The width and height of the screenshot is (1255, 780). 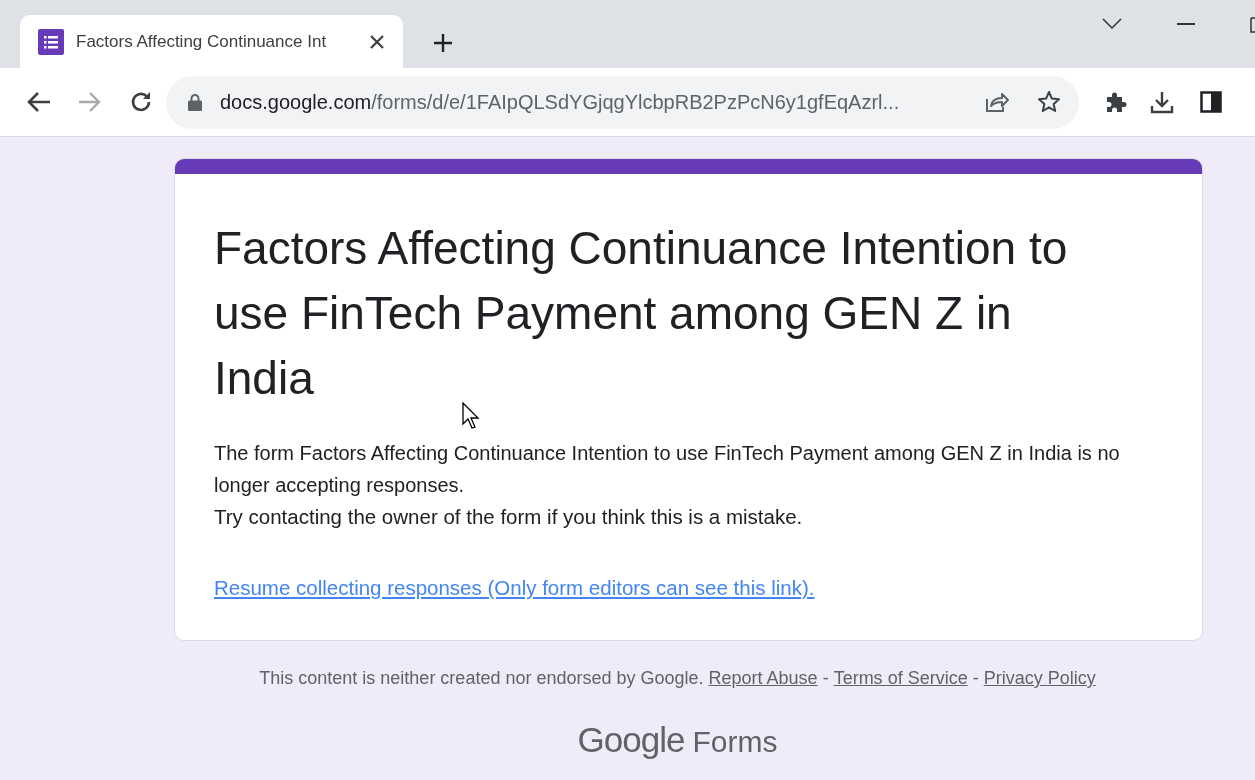 What do you see at coordinates (39, 102) in the screenshot?
I see `back-icon` at bounding box center [39, 102].